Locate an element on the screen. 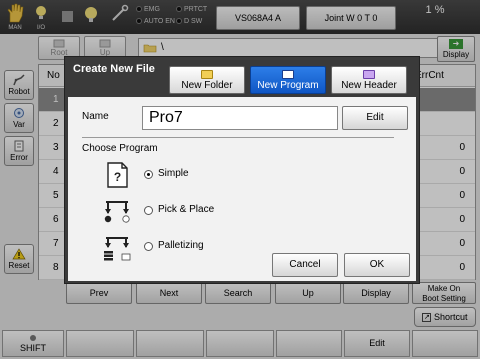 This screenshot has width=480, height=359. pick-and-place-option-label: Pick & Place is located at coordinates (186, 209).